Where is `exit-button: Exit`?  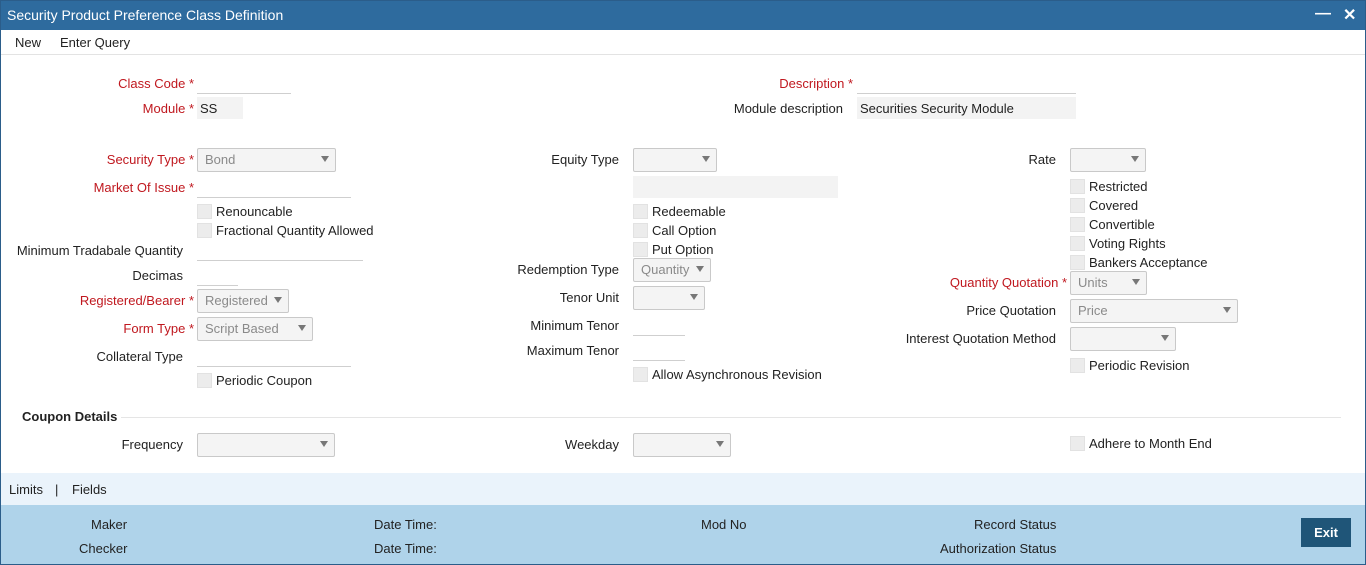
exit-button: Exit is located at coordinates (1326, 532).